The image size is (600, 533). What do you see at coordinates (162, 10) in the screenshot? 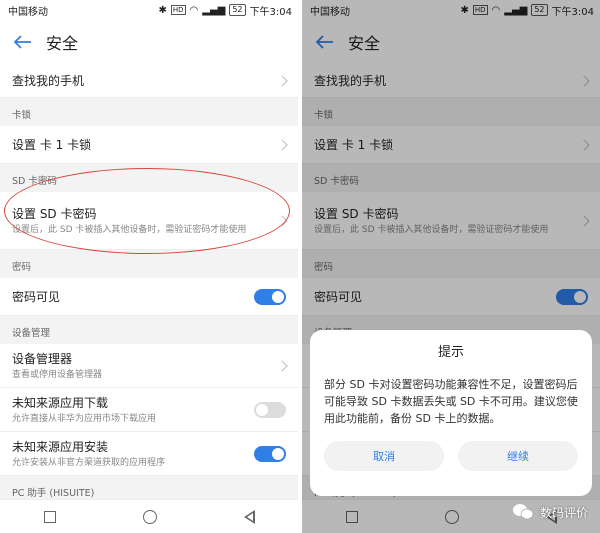
I see `bluetooth-icon: ✱` at bounding box center [162, 10].